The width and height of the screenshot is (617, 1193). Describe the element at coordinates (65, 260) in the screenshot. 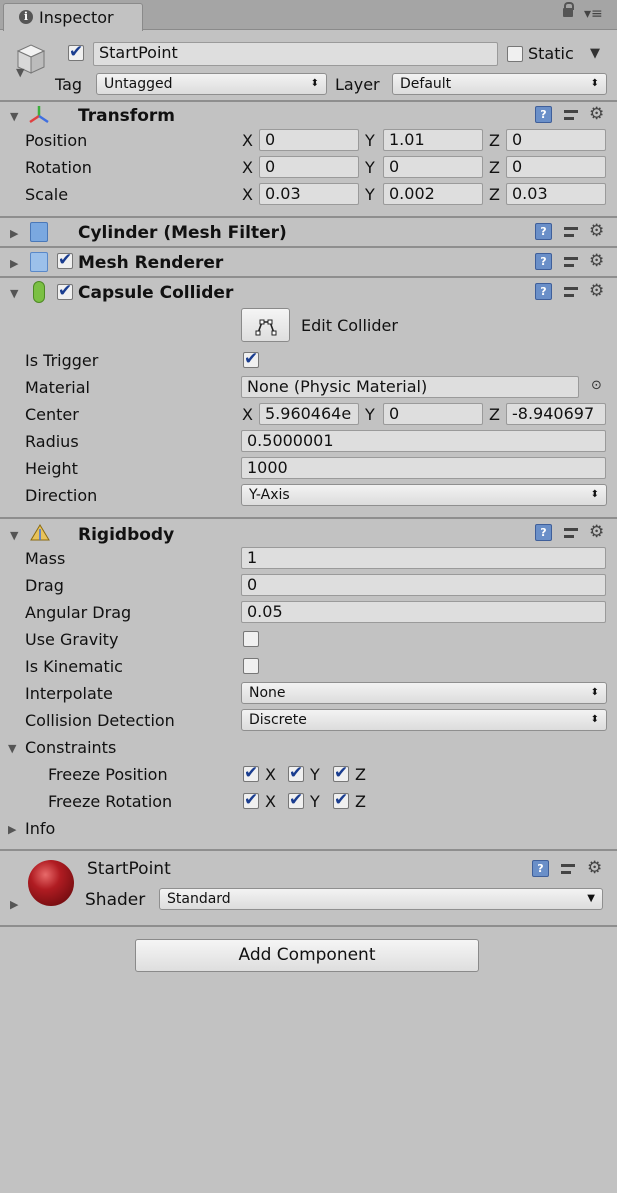

I see `mesh-renderer-enabled-checkbox` at that location.